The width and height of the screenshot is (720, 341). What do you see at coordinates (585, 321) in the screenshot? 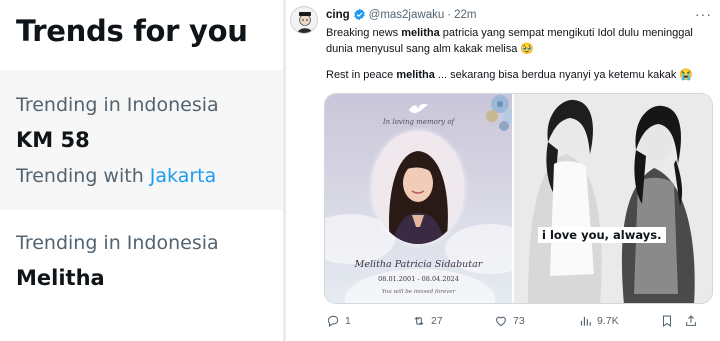
I see `views-chart-icon` at bounding box center [585, 321].